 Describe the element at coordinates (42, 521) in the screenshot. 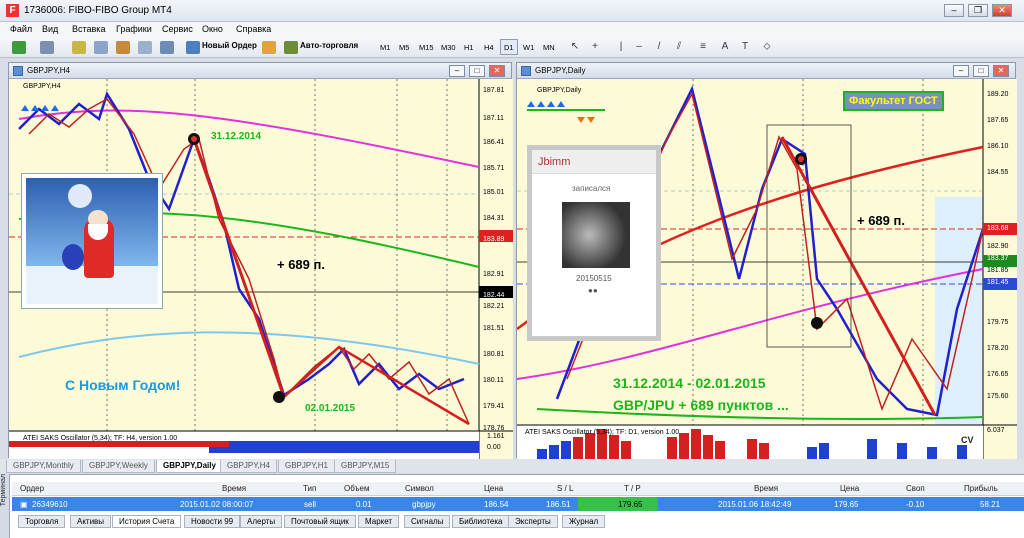

I see `terminal-tab: Торговля` at that location.